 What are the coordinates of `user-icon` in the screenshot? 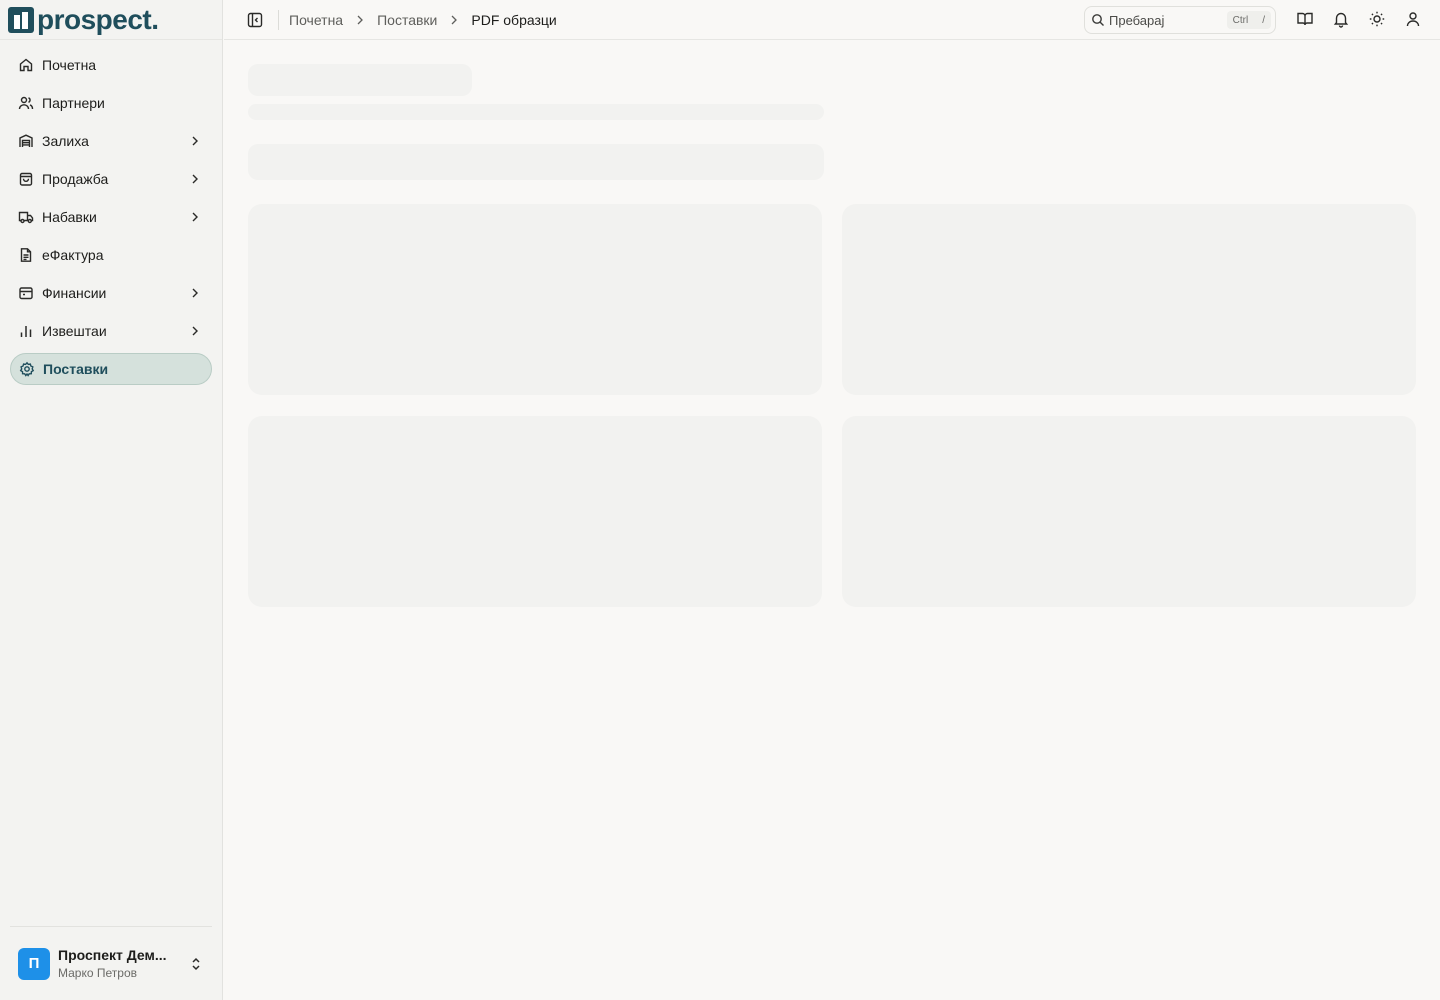 It's located at (1413, 19).